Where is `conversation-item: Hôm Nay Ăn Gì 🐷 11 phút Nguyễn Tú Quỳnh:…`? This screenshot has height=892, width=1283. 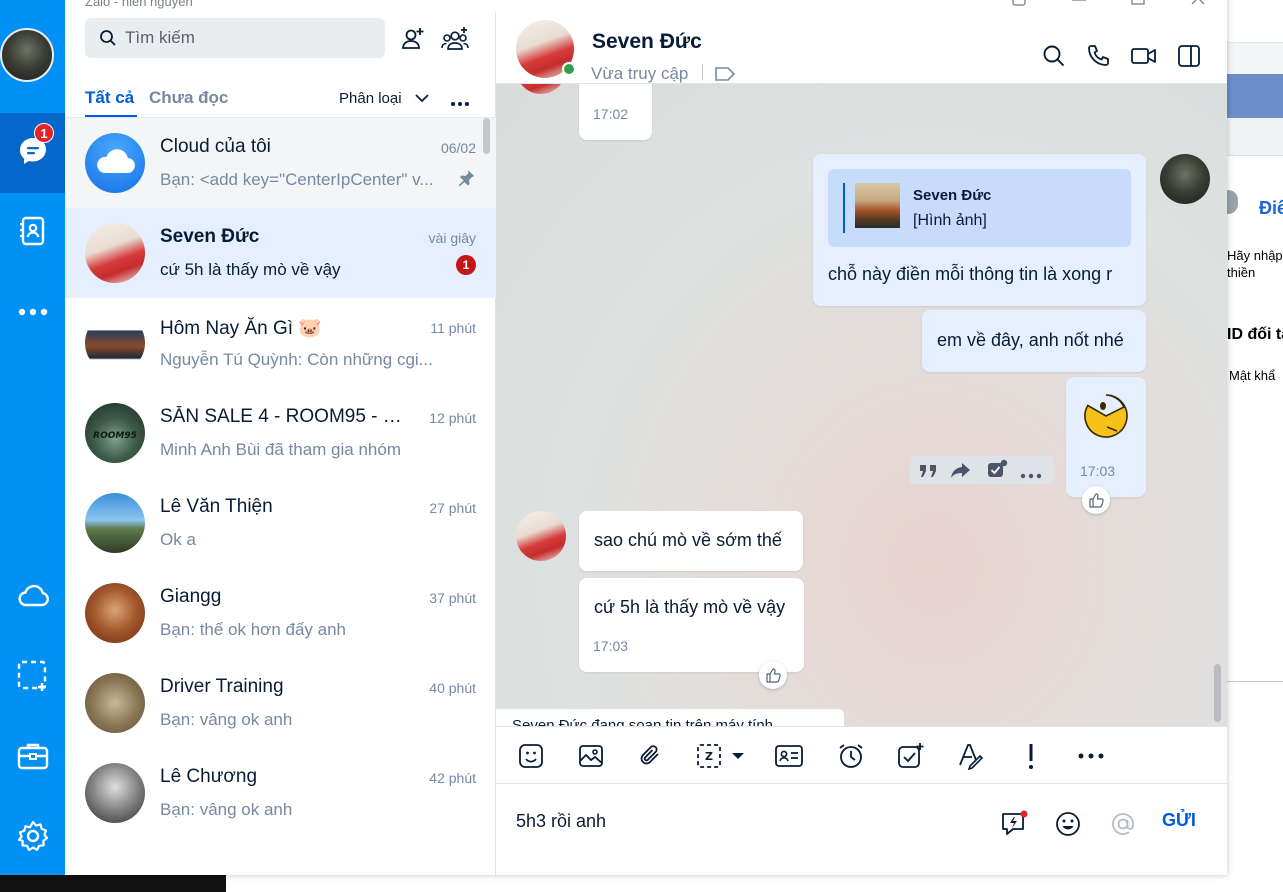
conversation-item: Hôm Nay Ăn Gì 🐷 11 phút Nguyễn Tú Quỳnh:… is located at coordinates (280, 343).